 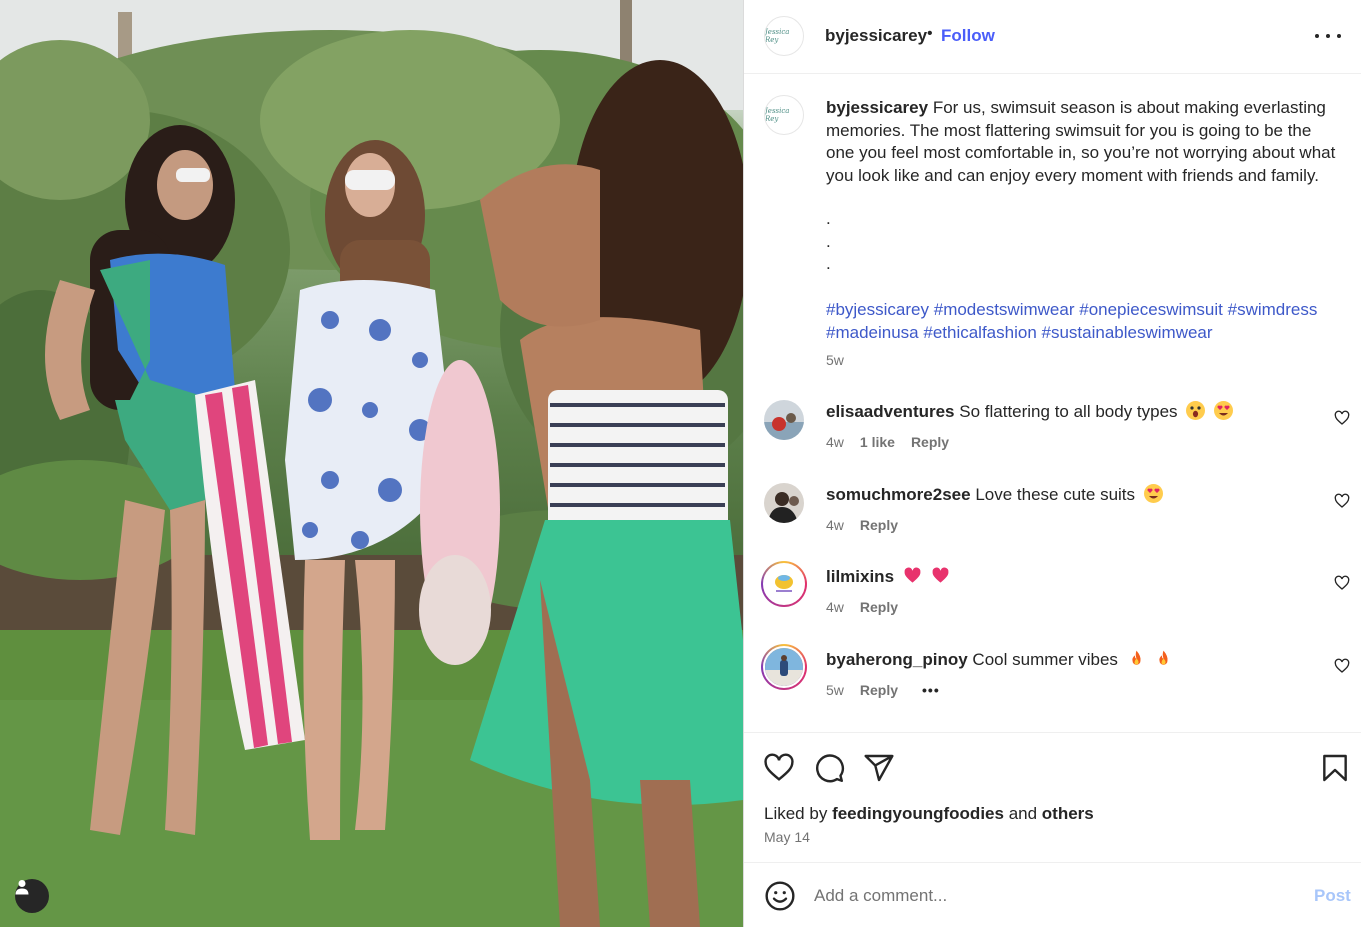 I want to click on add-comment-input, so click(x=1054, y=896).